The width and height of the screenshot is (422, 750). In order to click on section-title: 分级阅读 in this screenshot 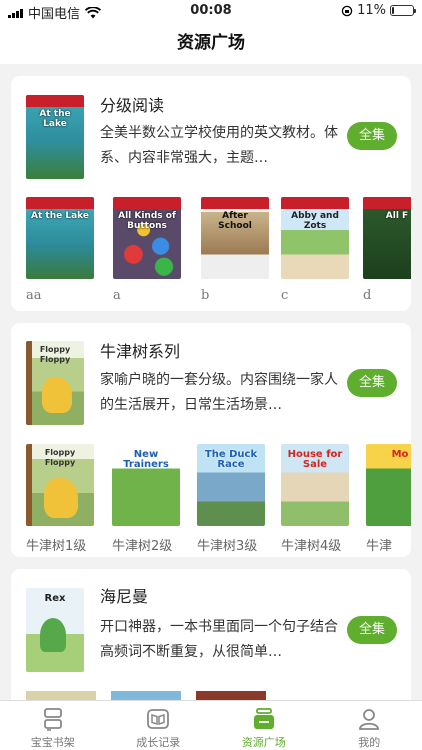, I will do `click(132, 104)`.